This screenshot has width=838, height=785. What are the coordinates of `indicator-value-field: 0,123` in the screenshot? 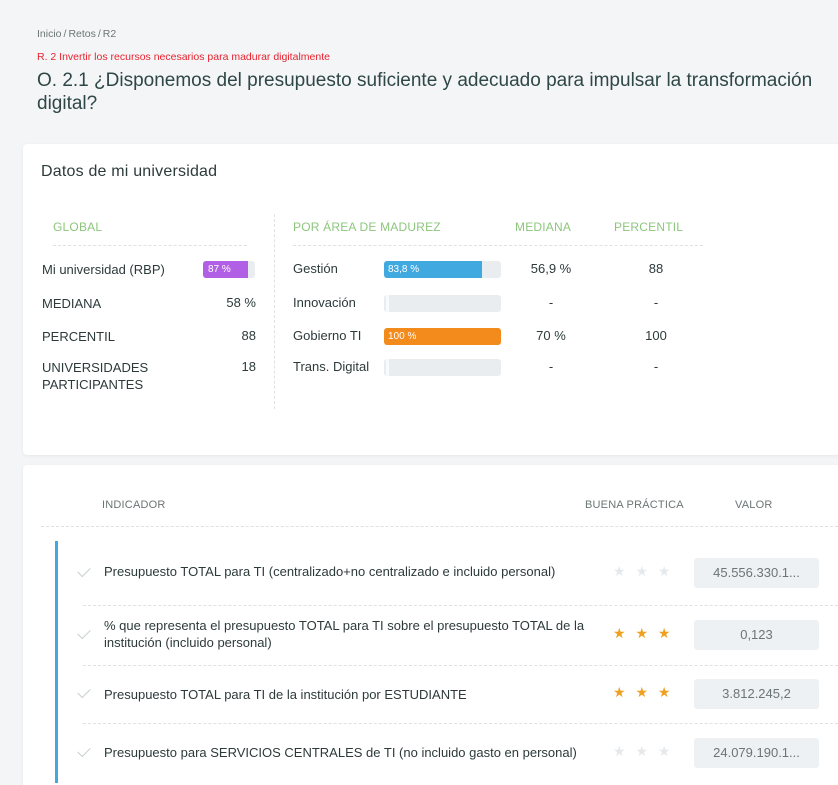 It's located at (756, 635).